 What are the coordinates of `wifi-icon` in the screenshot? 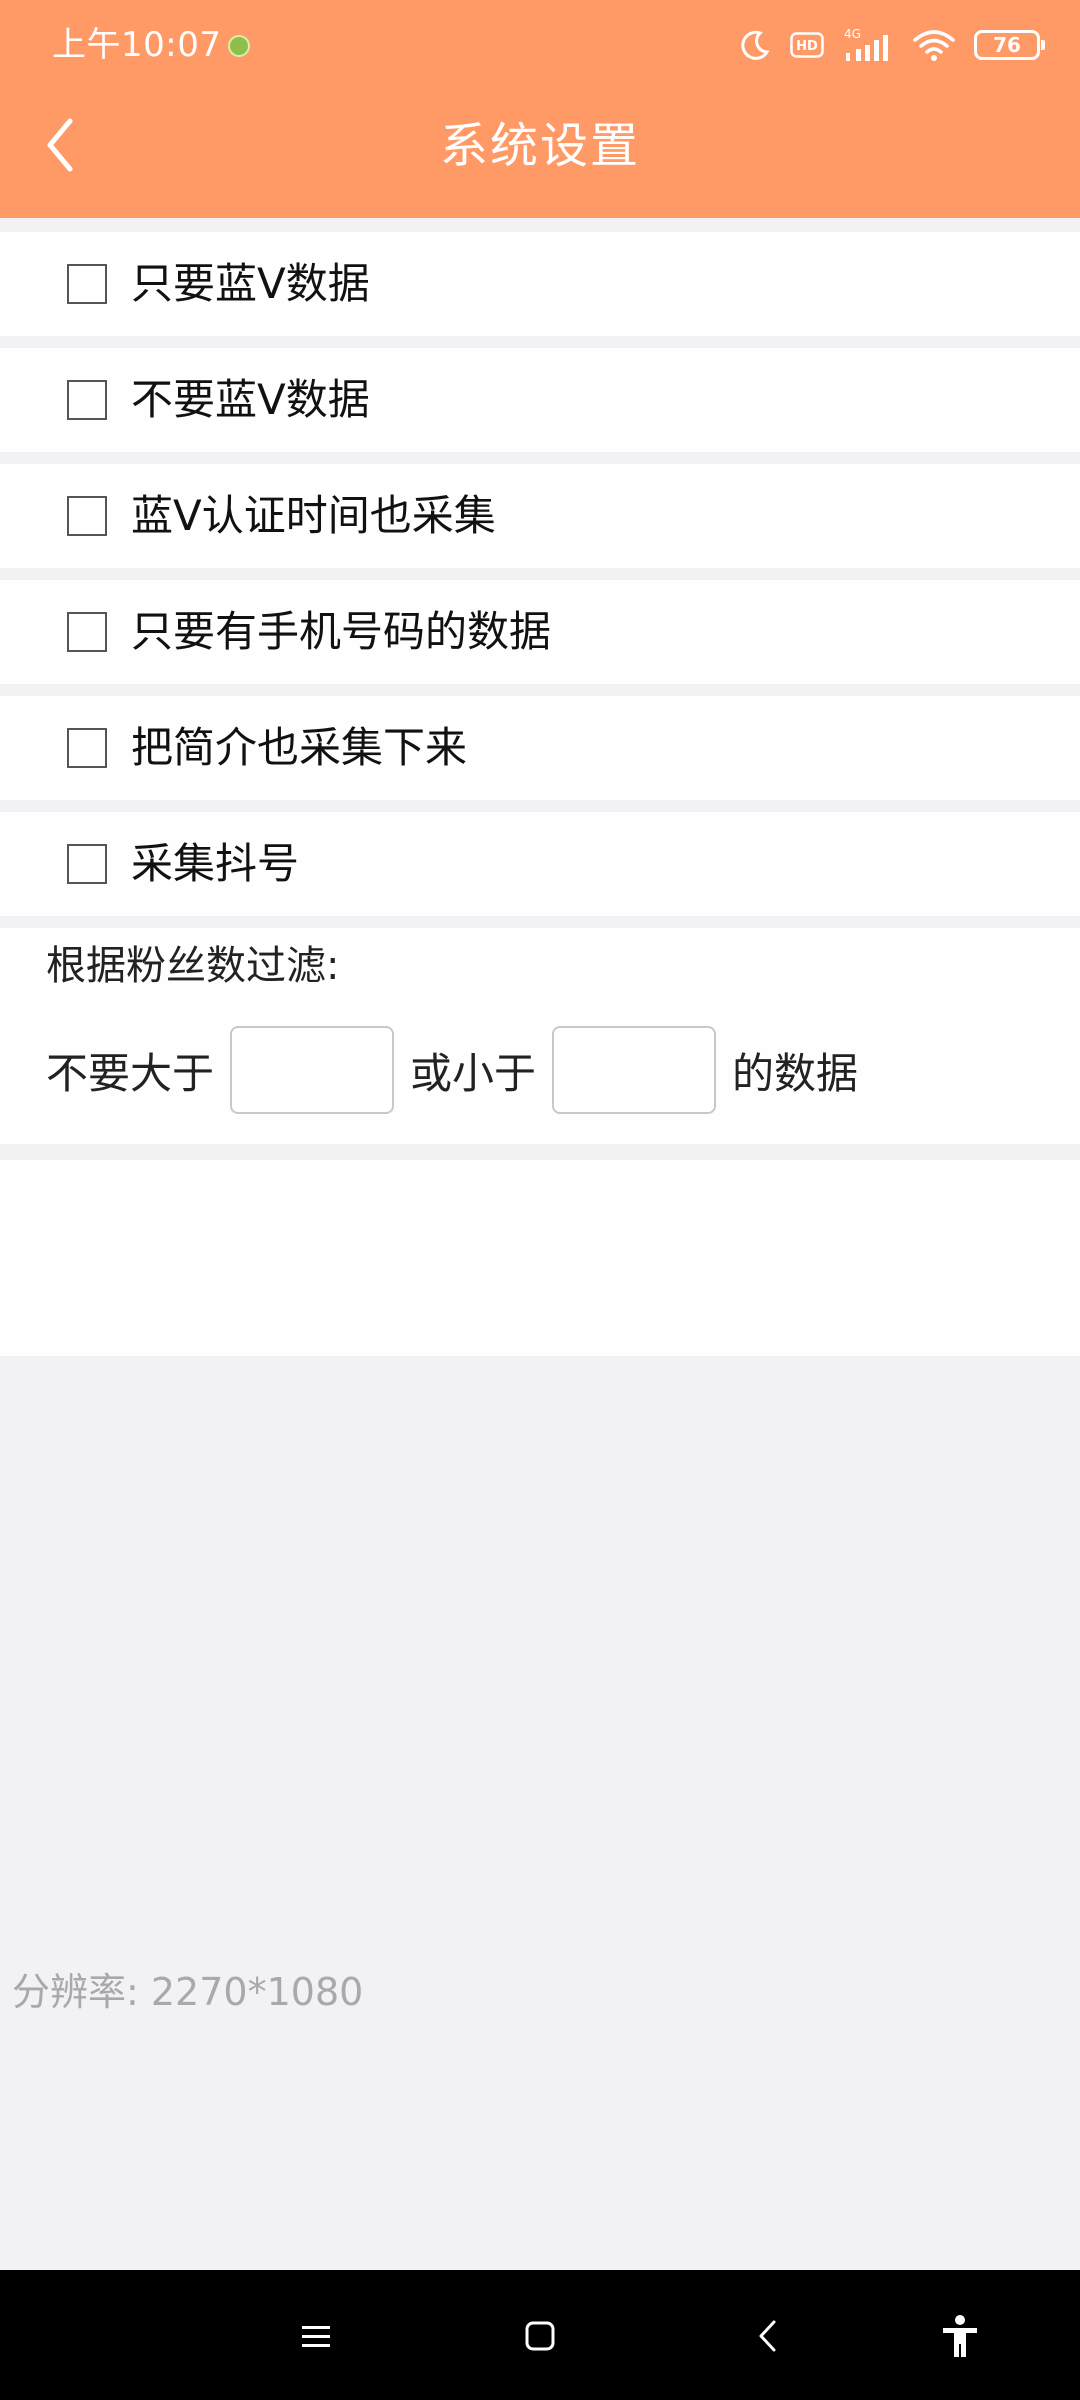 It's located at (934, 45).